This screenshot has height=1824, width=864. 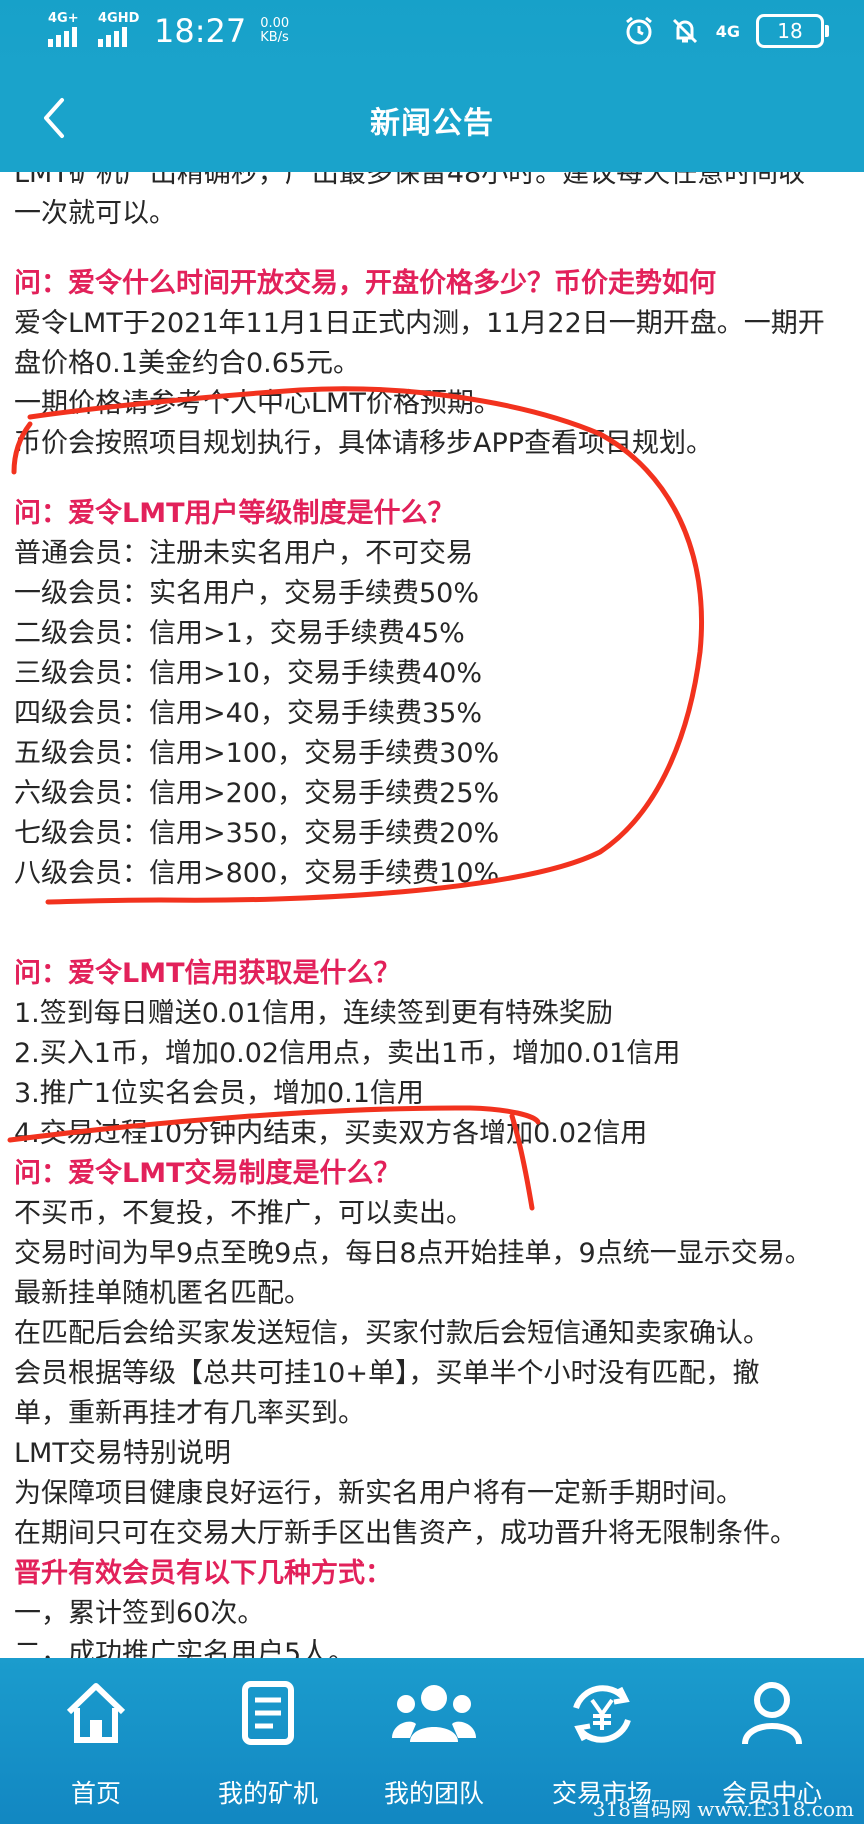 What do you see at coordinates (68, 30) in the screenshot?
I see `signal-icon: 4G+` at bounding box center [68, 30].